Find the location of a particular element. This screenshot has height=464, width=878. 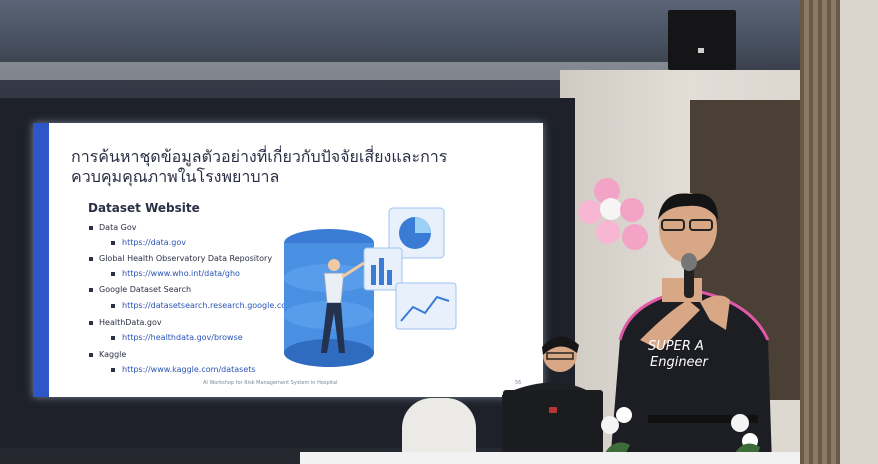

shirt-text-line-1: SUPER A is located at coordinates (676, 346).